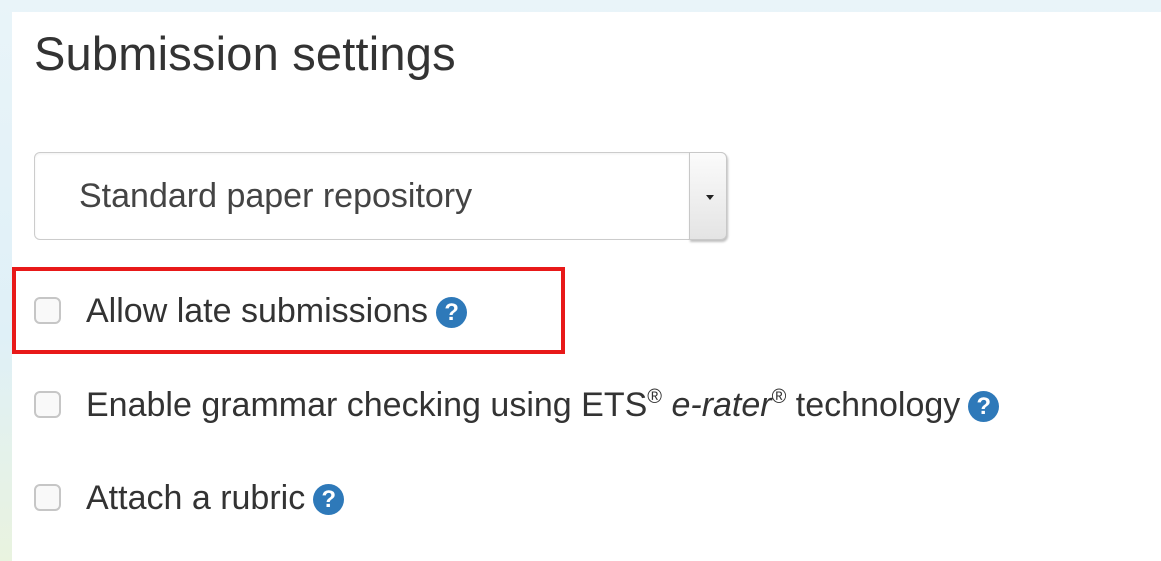 This screenshot has width=1161, height=561. I want to click on allow-late-submissions-label: Allow late submissions?, so click(277, 311).